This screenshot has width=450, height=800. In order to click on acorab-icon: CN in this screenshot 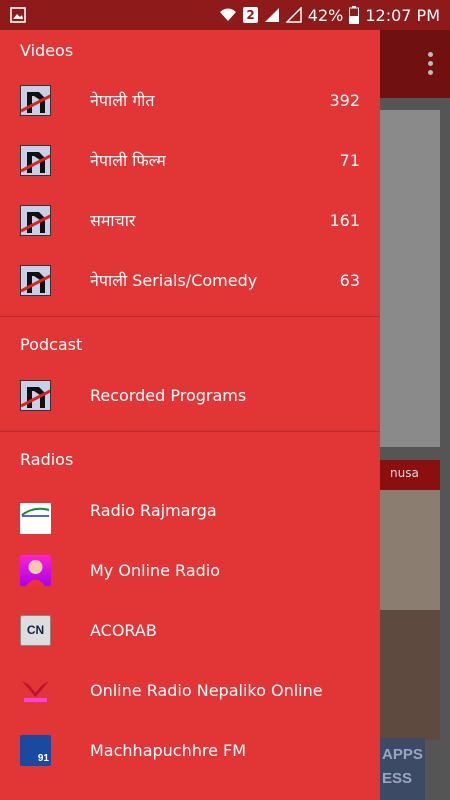, I will do `click(35, 630)`.